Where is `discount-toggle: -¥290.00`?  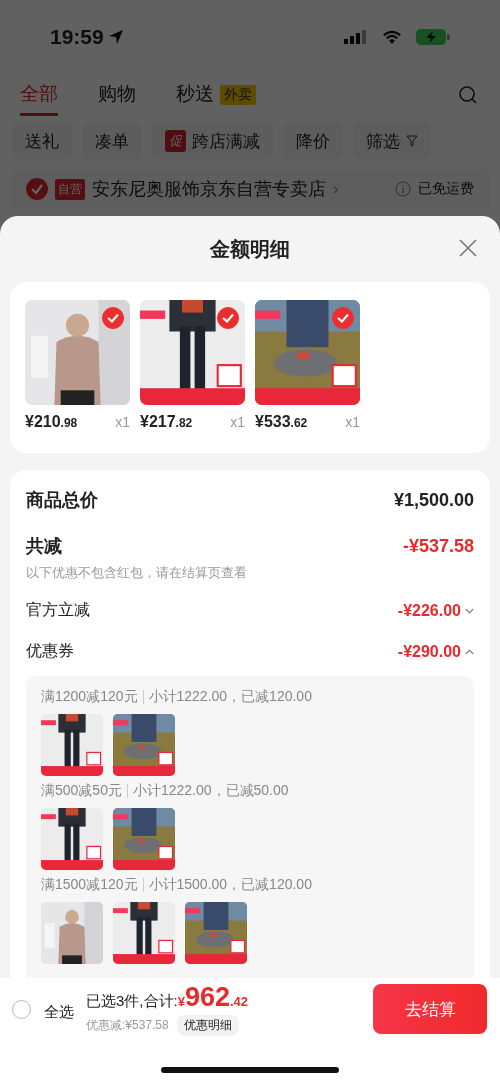
discount-toggle: -¥290.00 is located at coordinates (435, 651).